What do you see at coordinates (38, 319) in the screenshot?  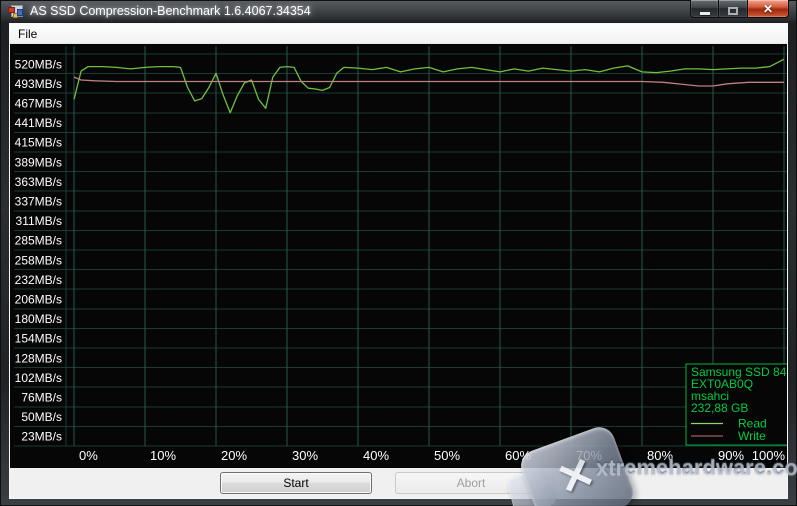 I see `svg-text: 180MB/s` at bounding box center [38, 319].